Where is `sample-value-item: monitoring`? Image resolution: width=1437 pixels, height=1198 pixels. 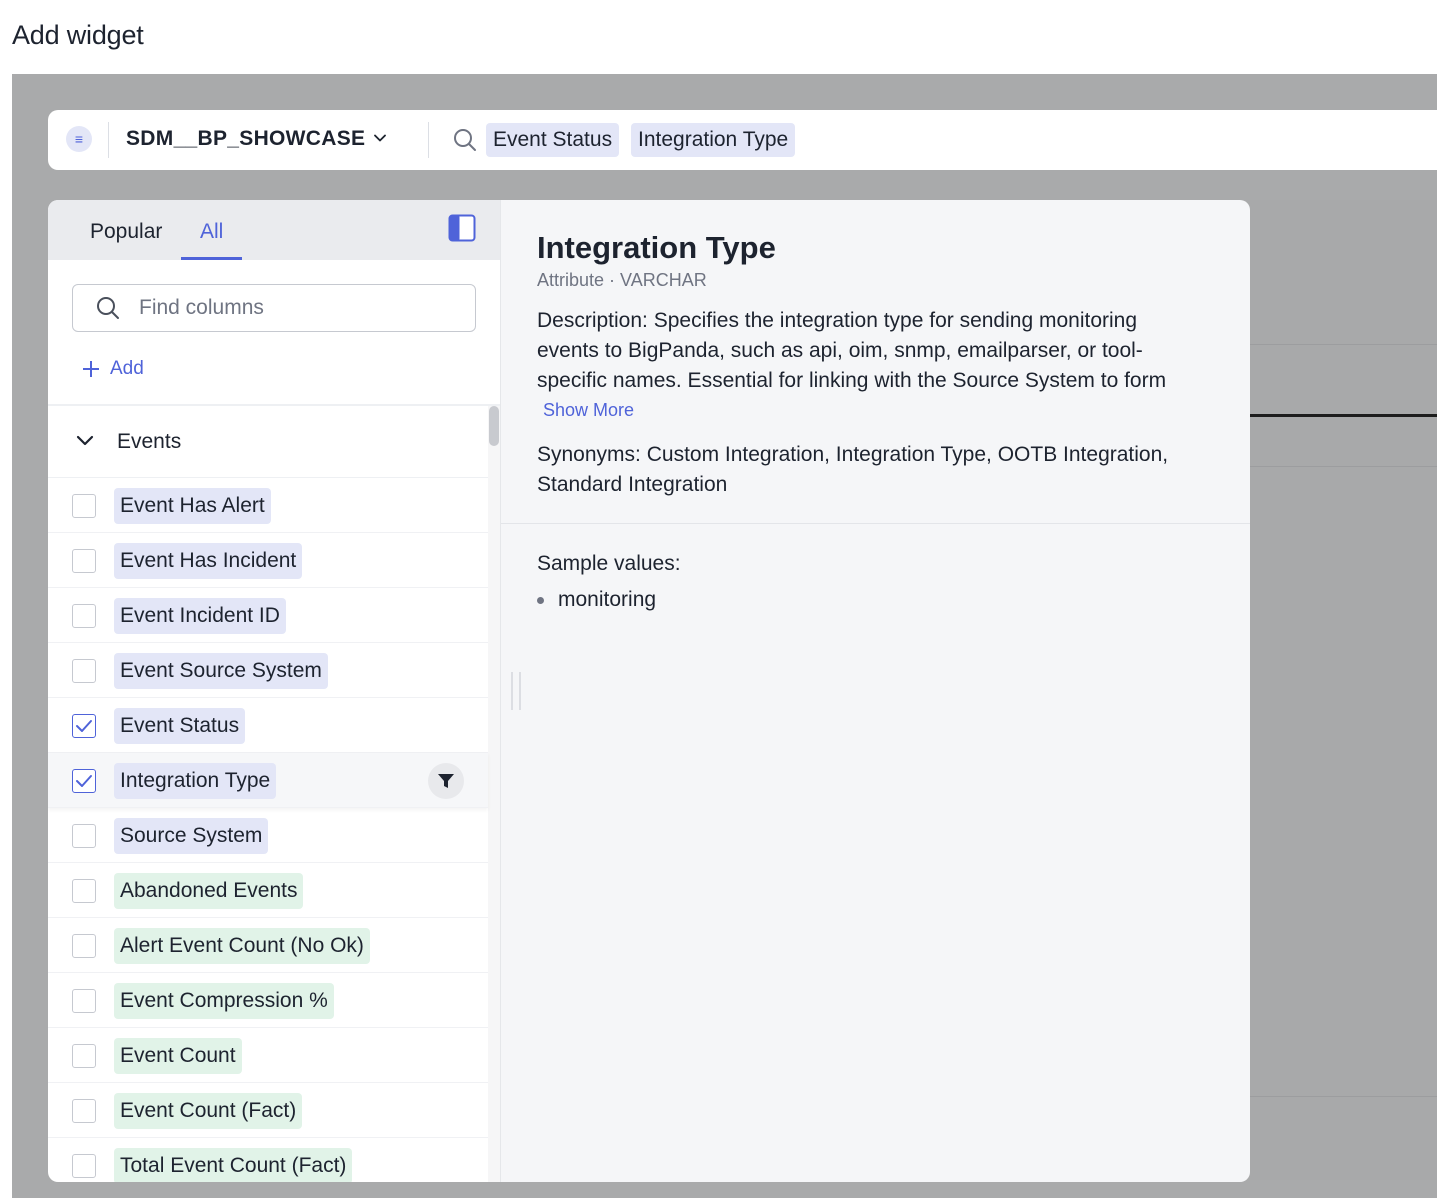
sample-value-item: monitoring is located at coordinates (596, 600).